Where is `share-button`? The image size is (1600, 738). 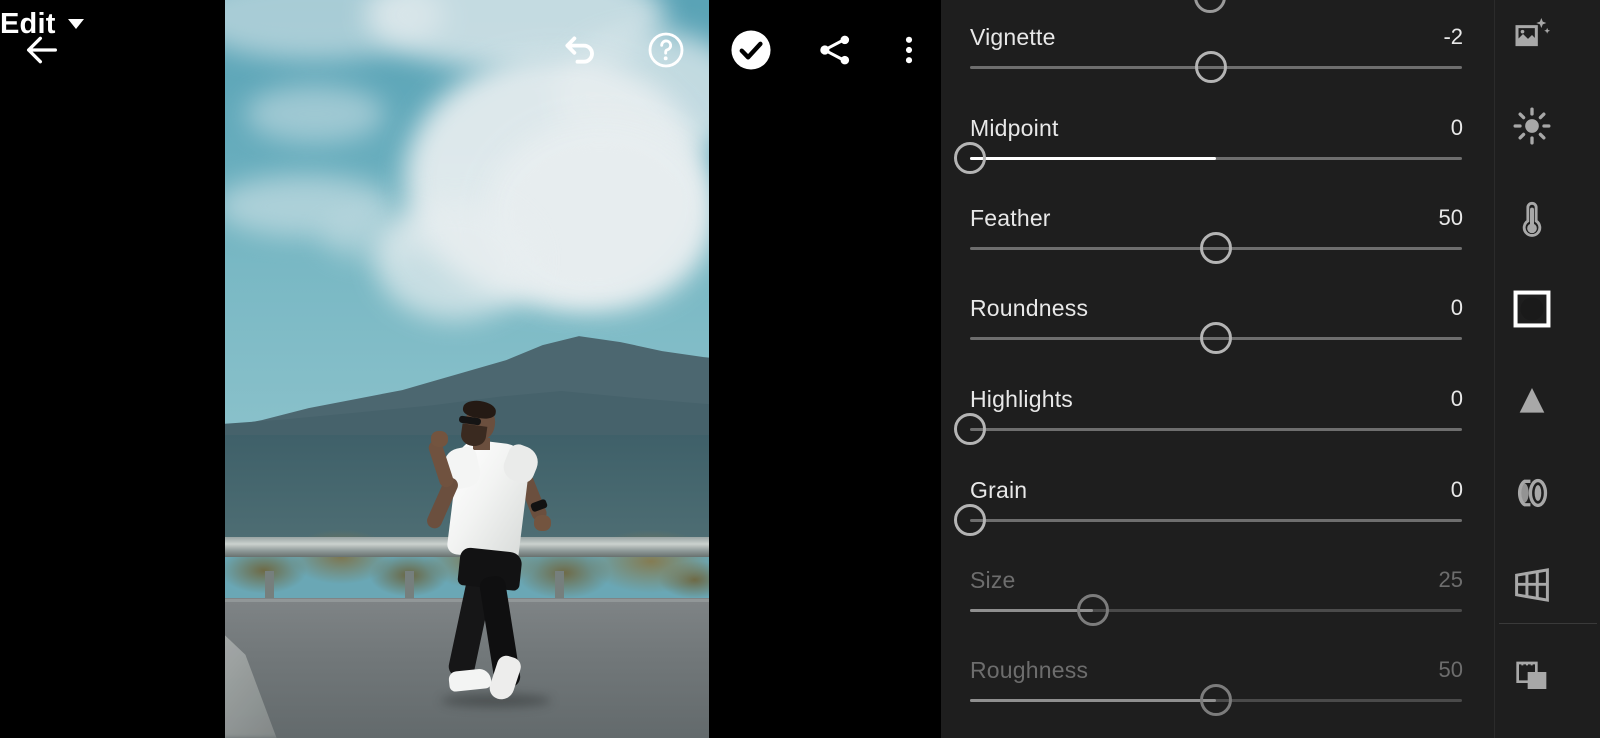
share-button is located at coordinates (835, 50).